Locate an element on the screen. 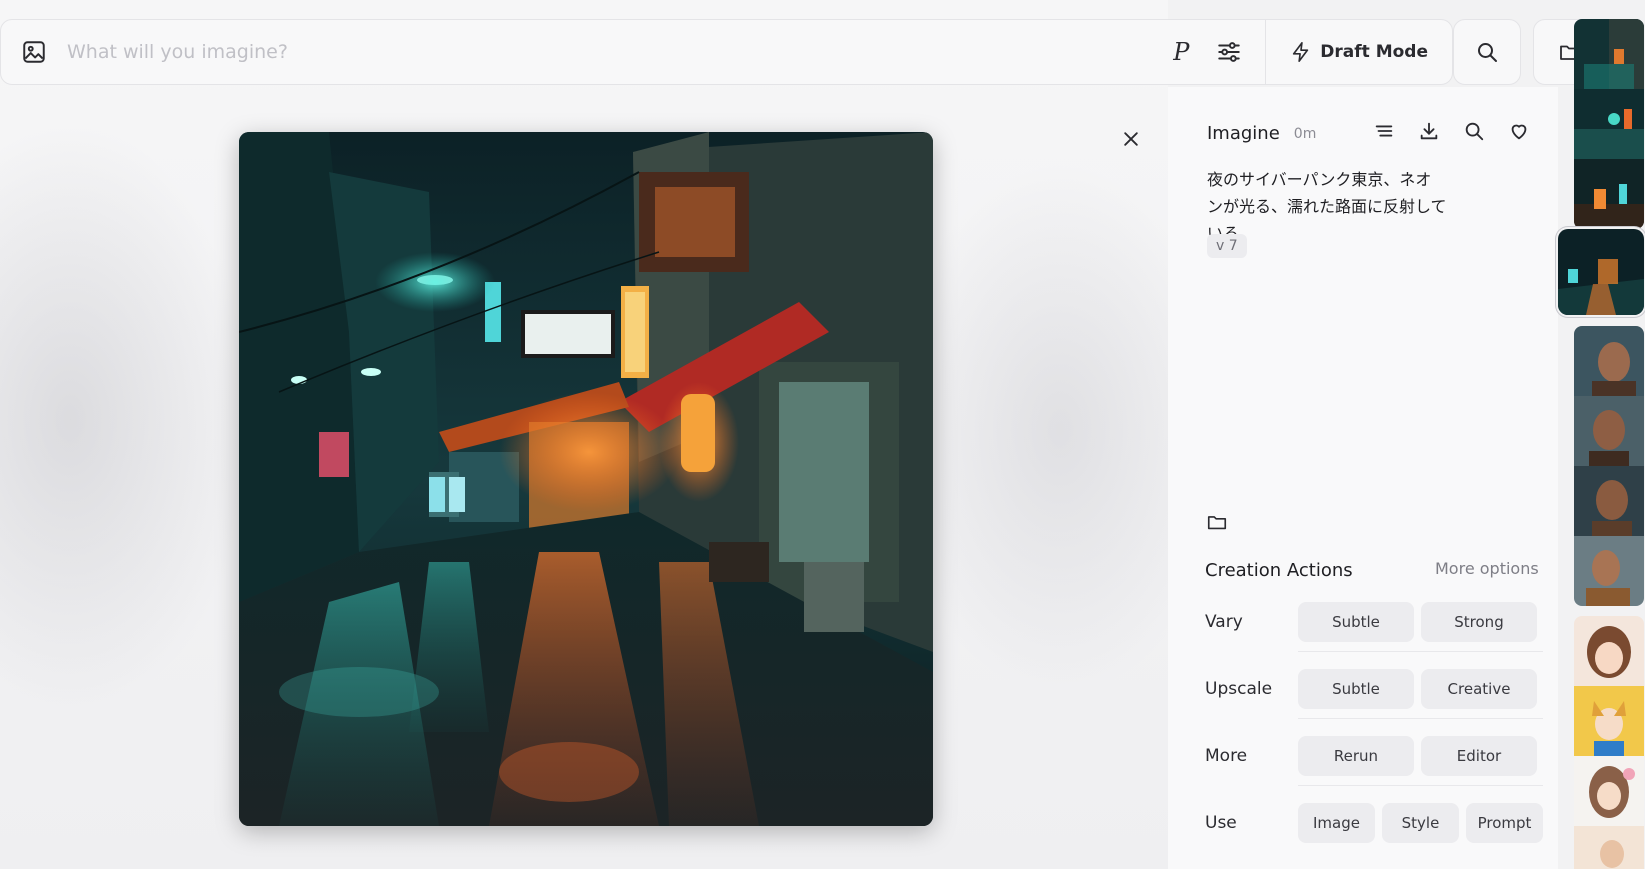 This screenshot has height=869, width=1645. job-type: Imagine is located at coordinates (1243, 133).